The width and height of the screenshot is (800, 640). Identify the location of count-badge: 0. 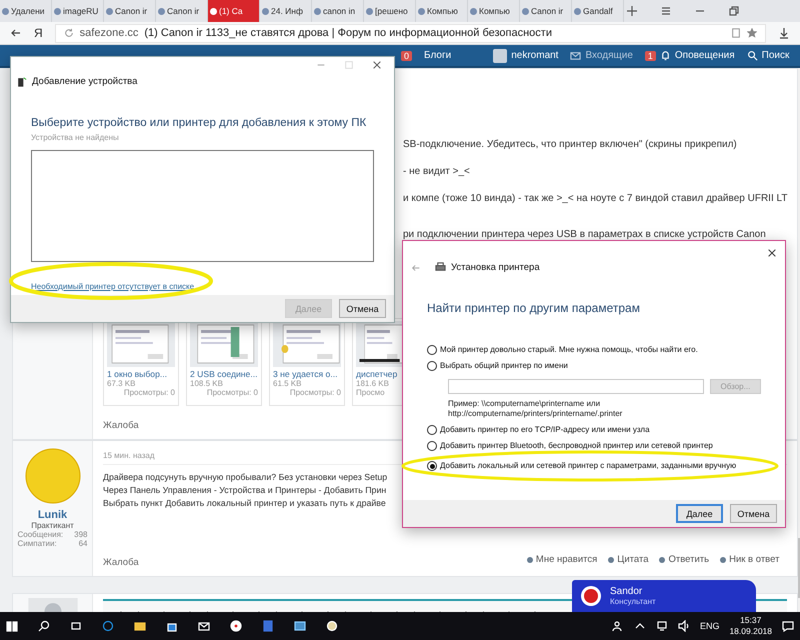
(406, 55).